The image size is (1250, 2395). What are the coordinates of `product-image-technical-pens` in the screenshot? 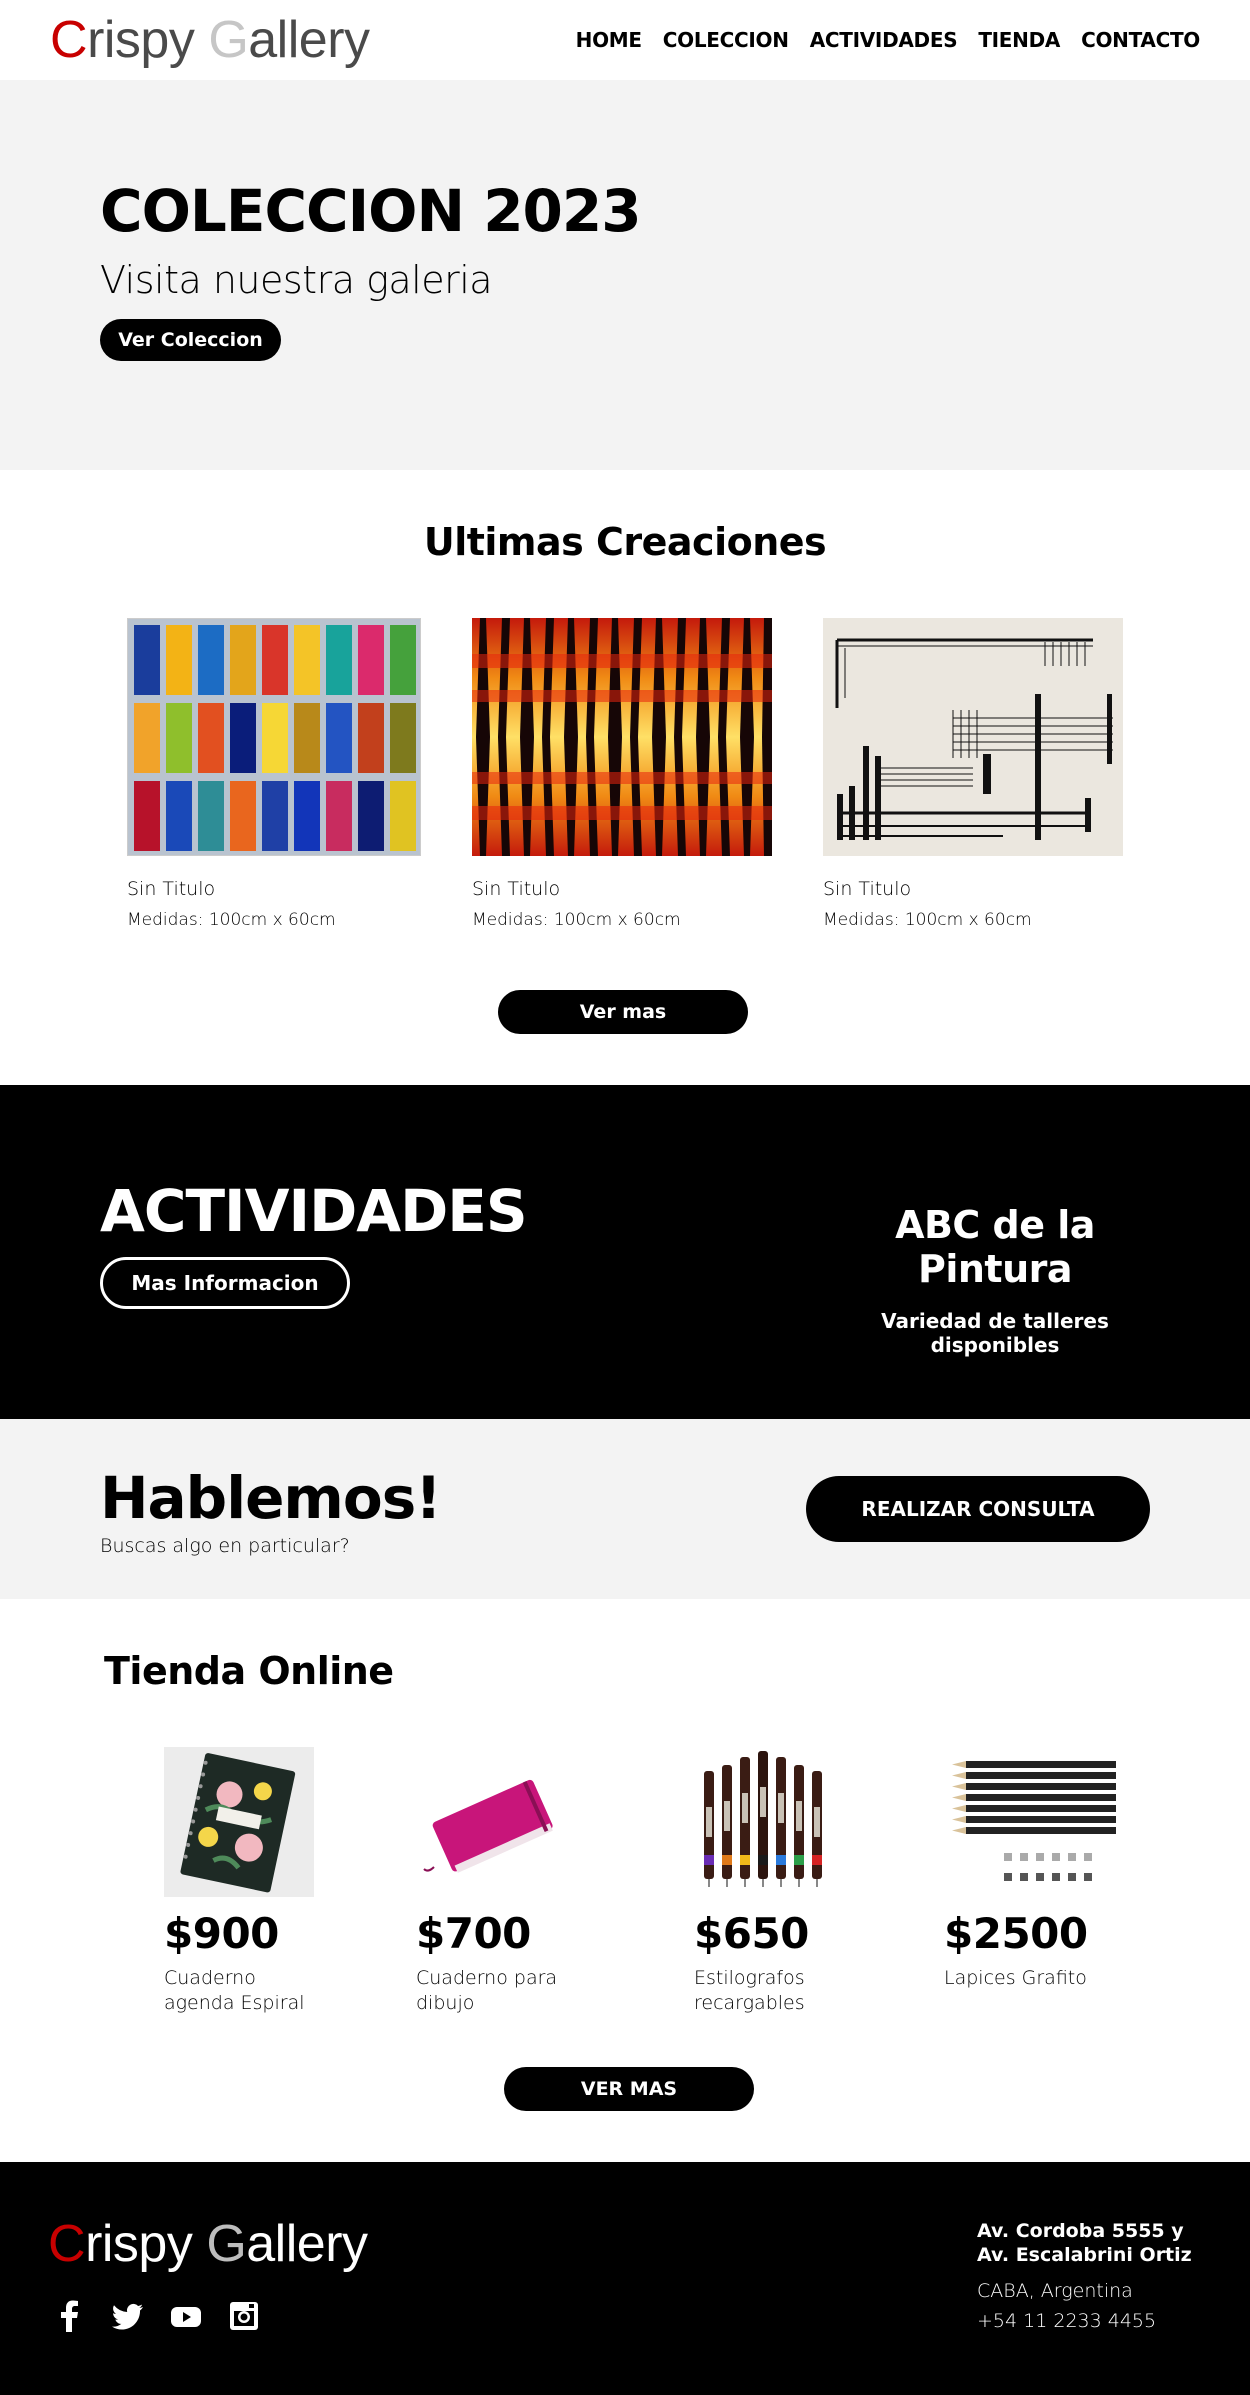 It's located at (769, 1822).